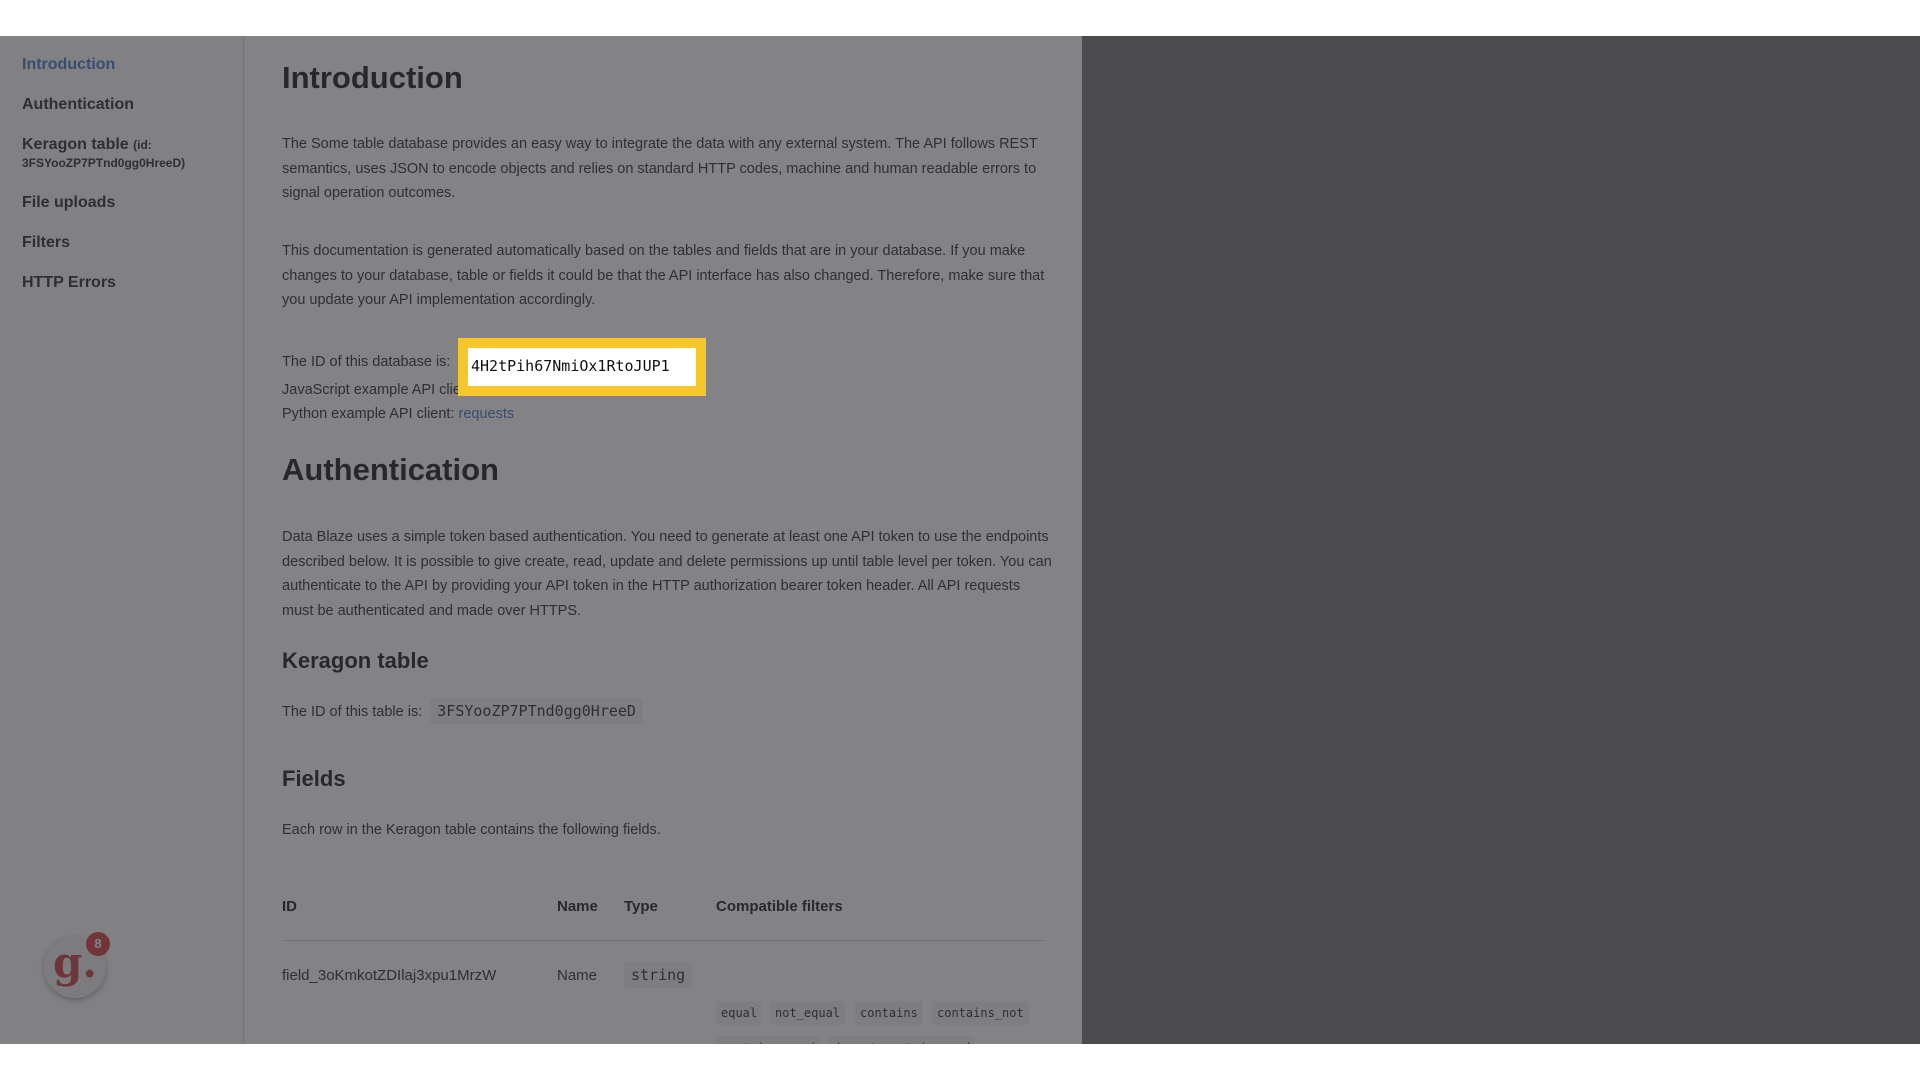  I want to click on field-name-cell: Name, so click(577, 975).